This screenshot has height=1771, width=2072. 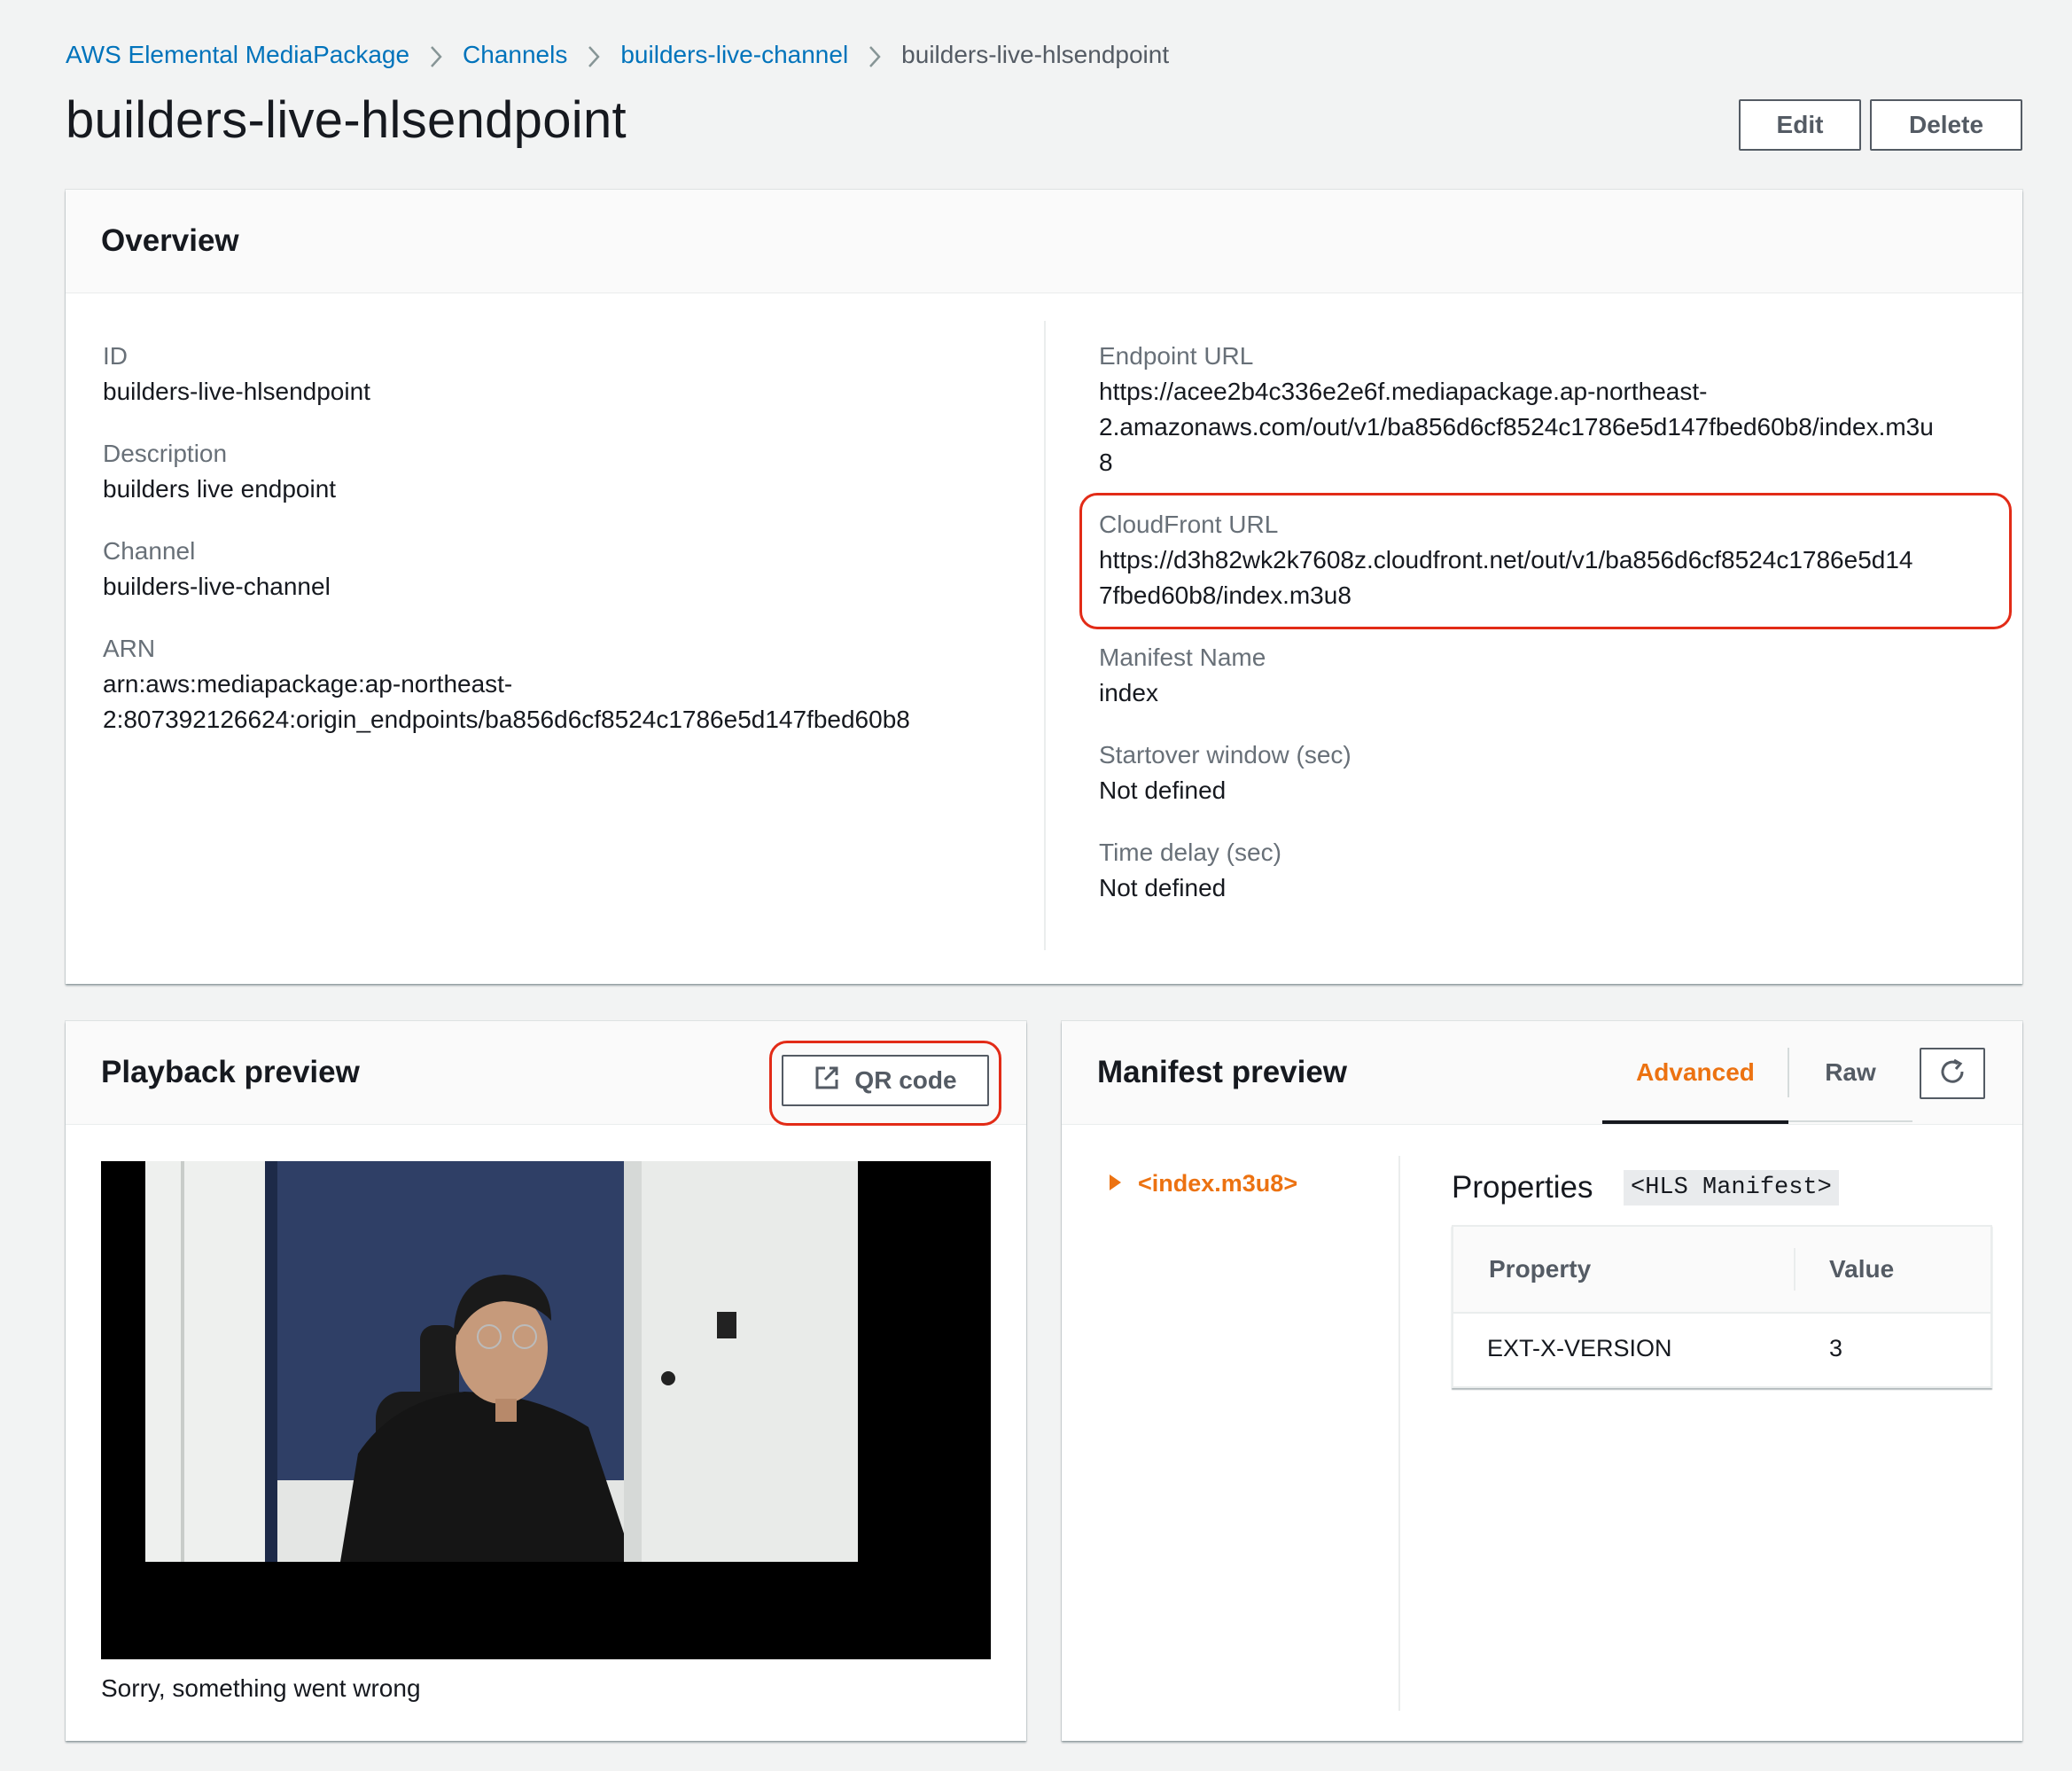 What do you see at coordinates (1115, 1184) in the screenshot?
I see `caret-right-icon` at bounding box center [1115, 1184].